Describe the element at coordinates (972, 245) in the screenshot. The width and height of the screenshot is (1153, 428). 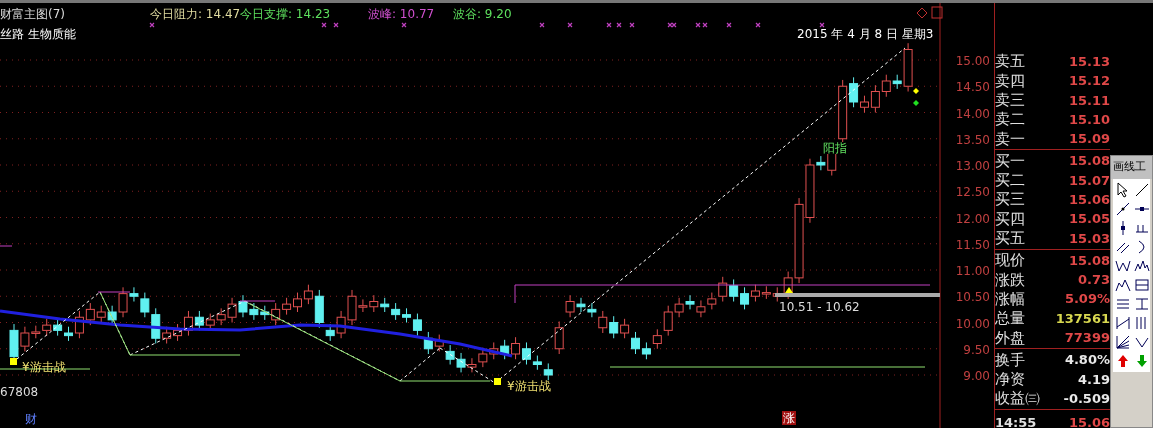
I see `axis-label: 11.50` at that location.